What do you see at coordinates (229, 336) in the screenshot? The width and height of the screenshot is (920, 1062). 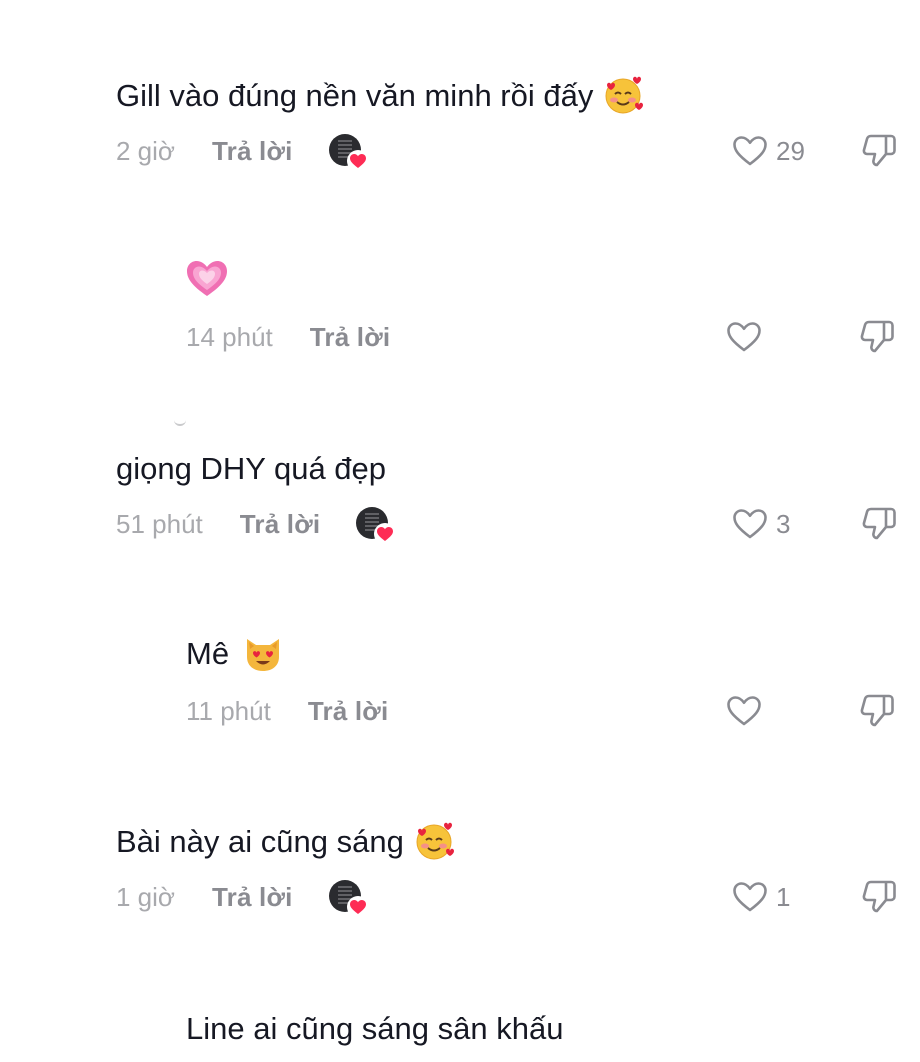 I see `comment-time: 14 phút` at bounding box center [229, 336].